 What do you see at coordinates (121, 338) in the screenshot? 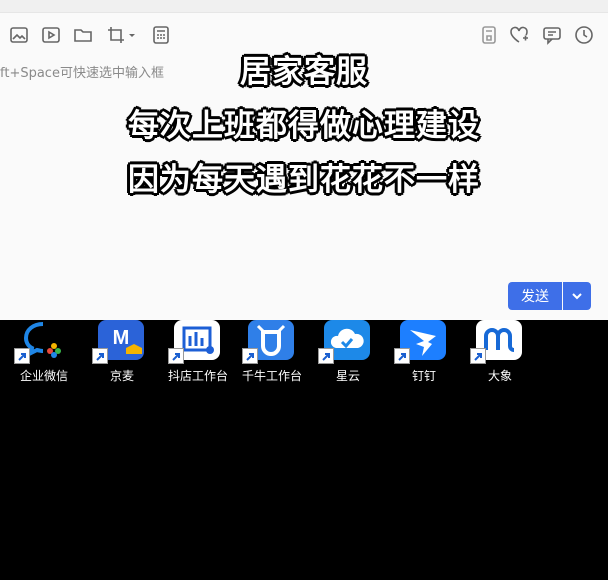
I see `svg-text: M` at bounding box center [121, 338].